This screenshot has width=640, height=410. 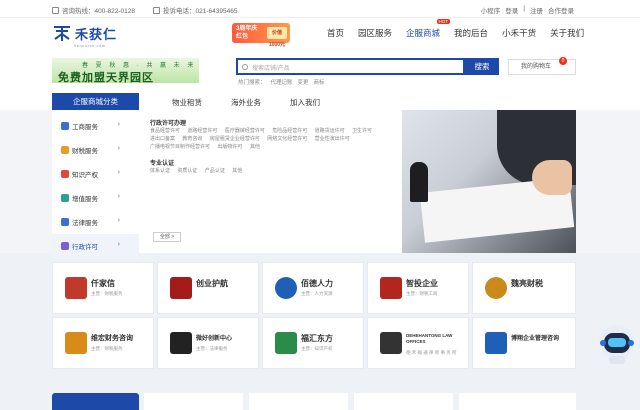 I want to click on search-icon, so click(x=245, y=67).